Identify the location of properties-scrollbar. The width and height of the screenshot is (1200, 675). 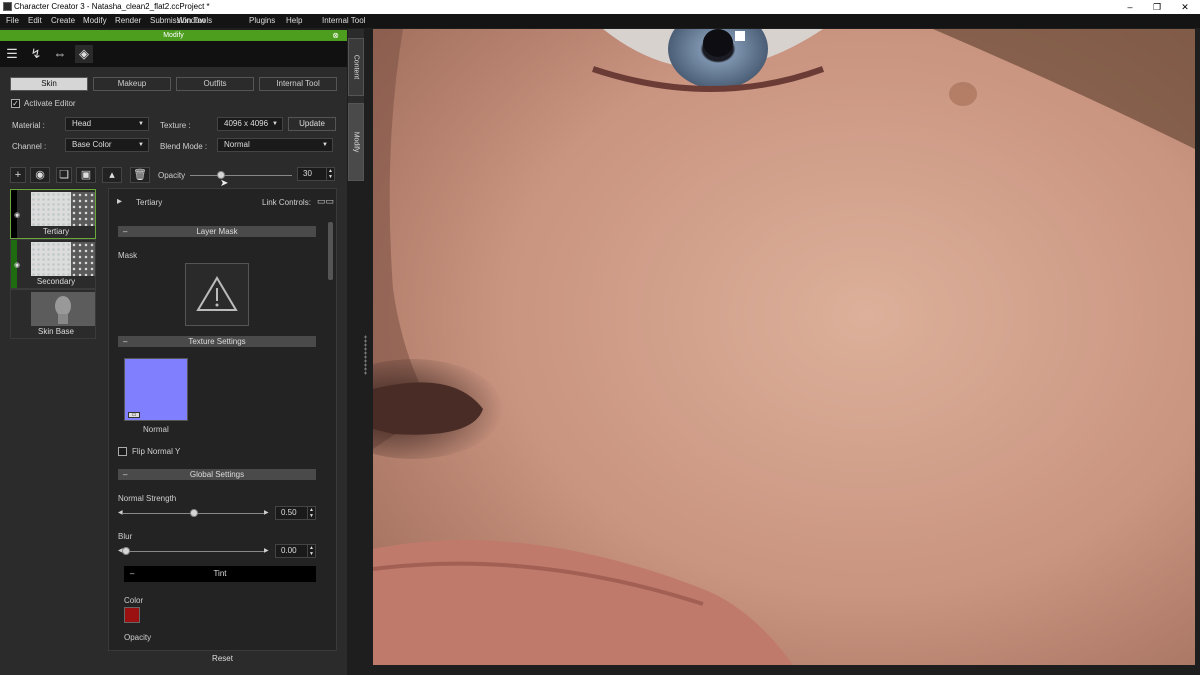
(330, 251).